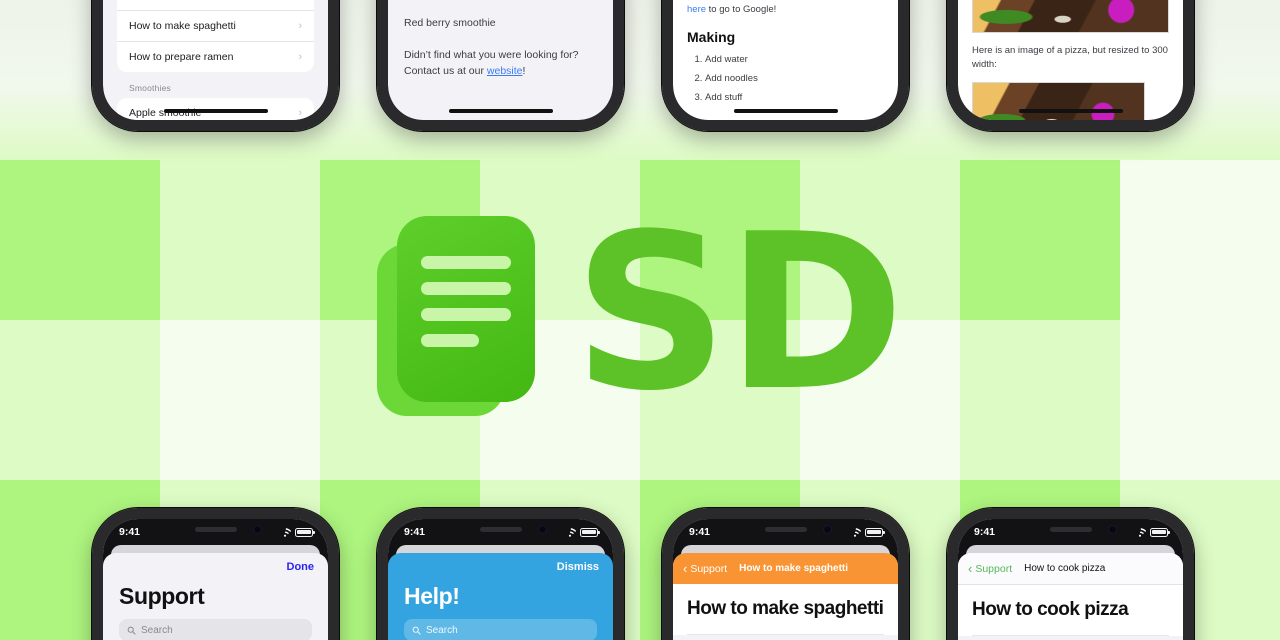 Image resolution: width=1280 pixels, height=640 pixels. Describe the element at coordinates (181, 57) in the screenshot. I see `list-item-label: How to prepare ramen` at that location.